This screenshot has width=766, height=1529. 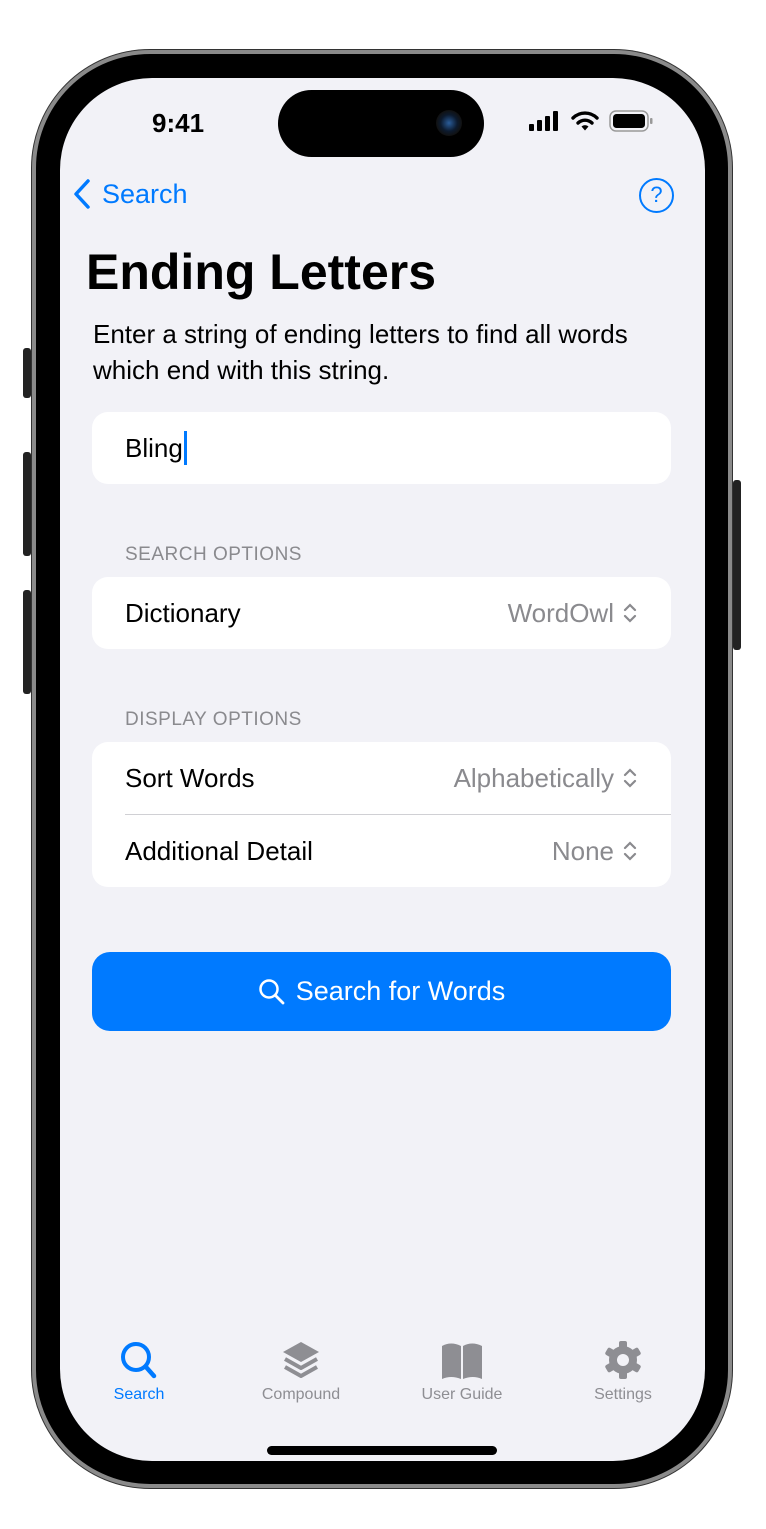 I want to click on tab-compound: Compound, so click(x=301, y=1372).